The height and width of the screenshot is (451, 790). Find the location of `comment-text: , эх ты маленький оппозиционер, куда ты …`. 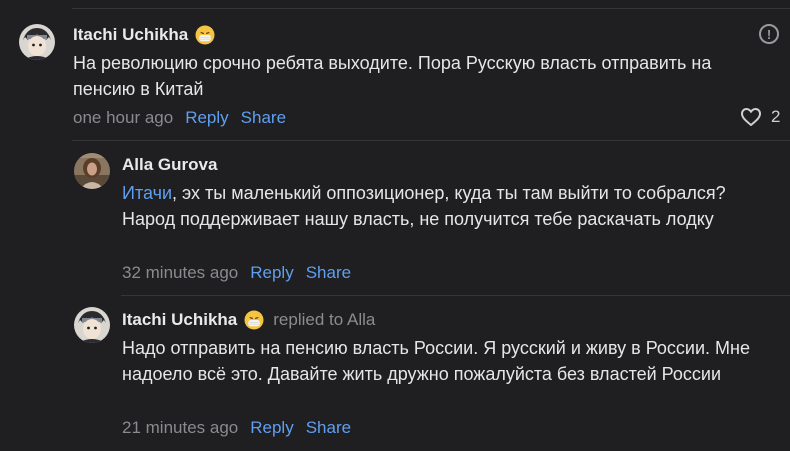

comment-text: , эх ты маленький оппозиционер, куда ты … is located at coordinates (424, 206).